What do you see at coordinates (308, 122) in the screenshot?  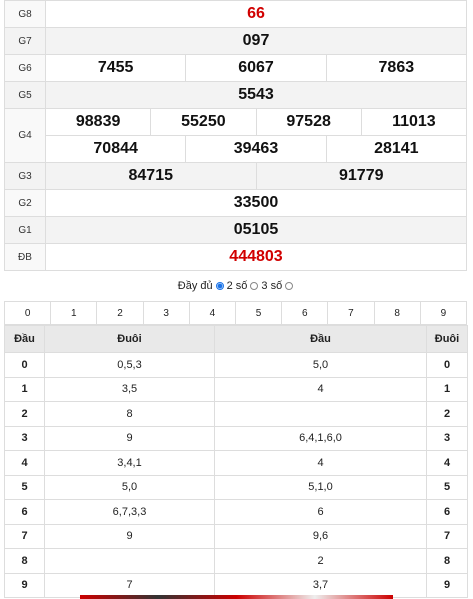 I see `prize-value-g4-3: 97528` at bounding box center [308, 122].